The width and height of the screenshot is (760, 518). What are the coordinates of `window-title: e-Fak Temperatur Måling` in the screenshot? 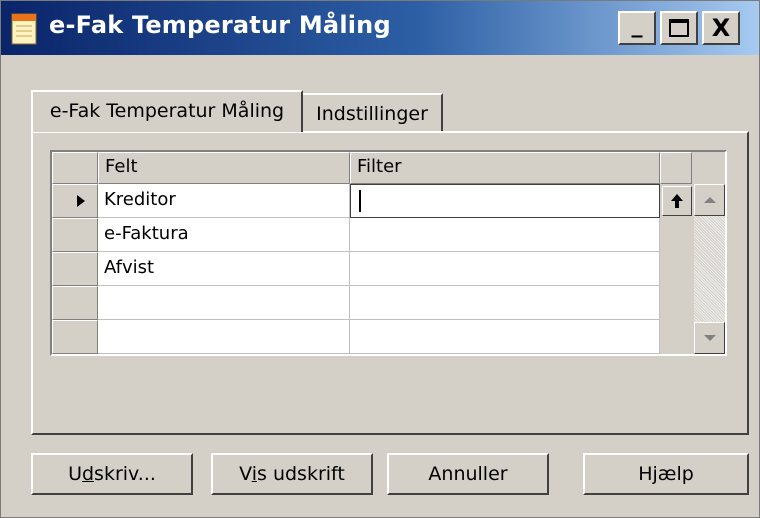 It's located at (220, 25).